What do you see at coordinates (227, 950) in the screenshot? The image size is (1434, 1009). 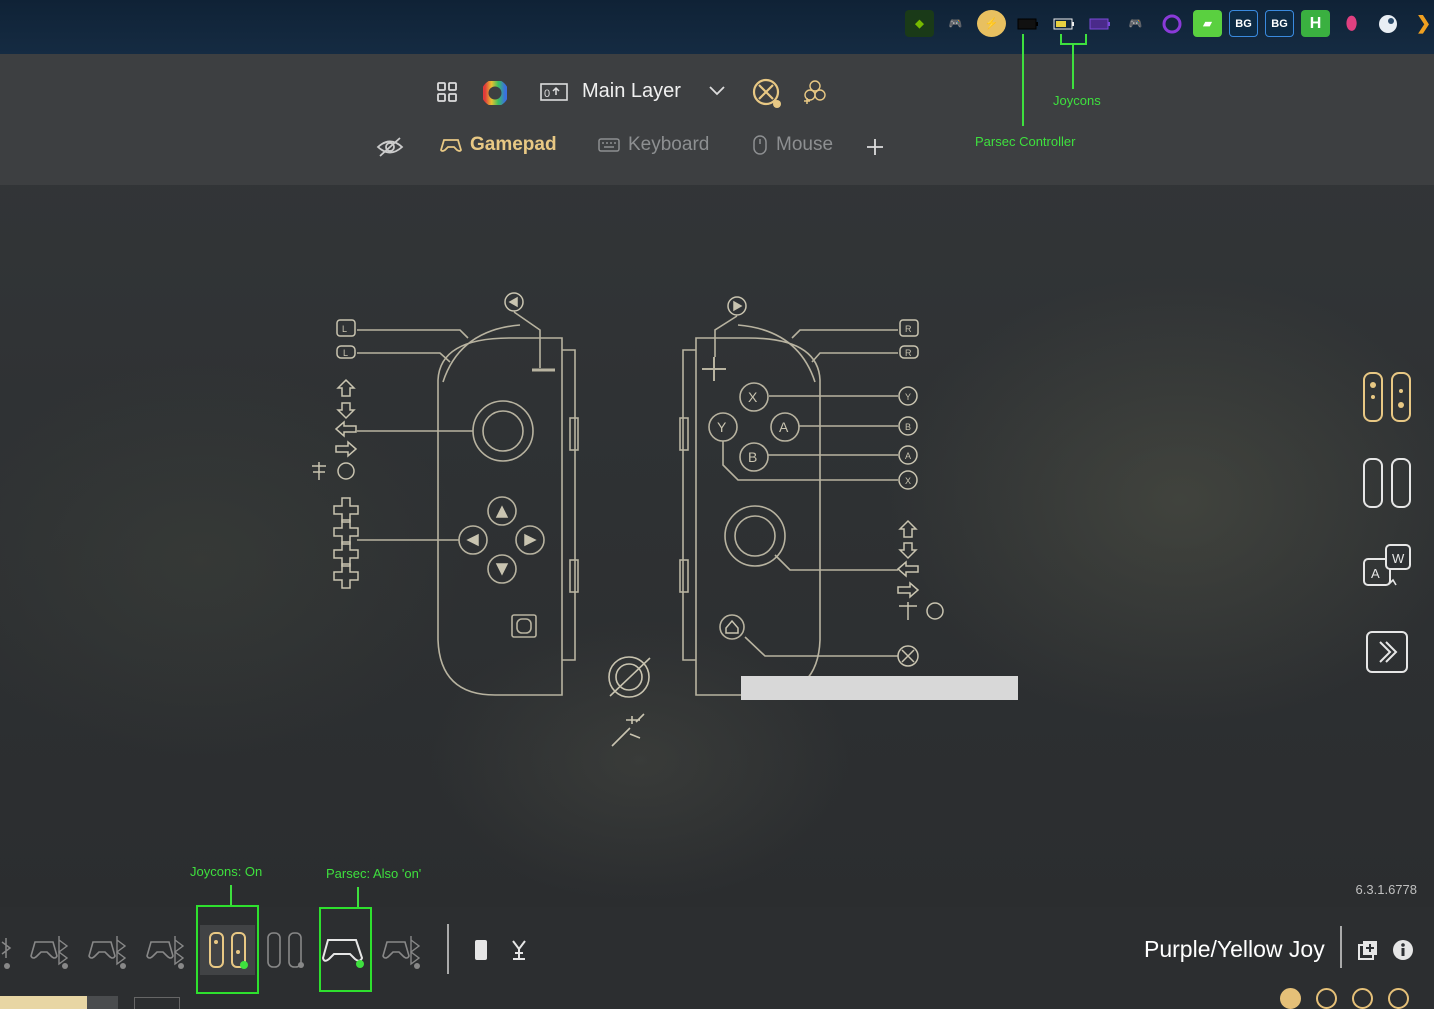 I see `device-joycons-active` at bounding box center [227, 950].